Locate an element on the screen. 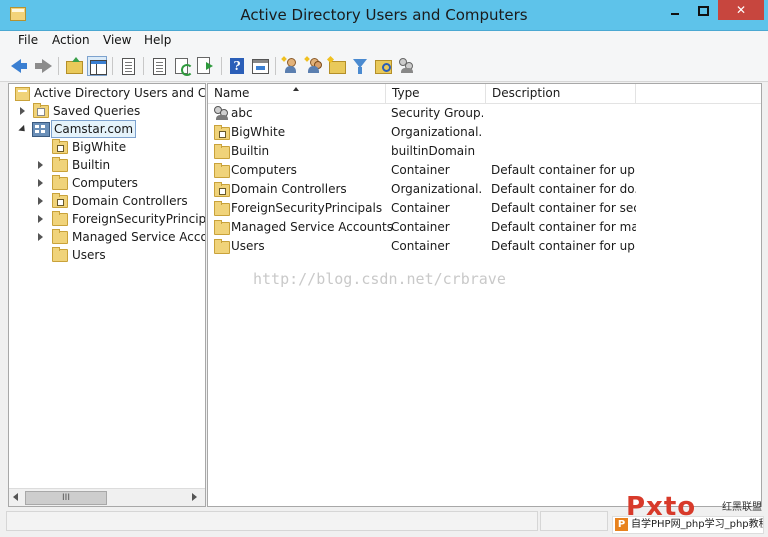 This screenshot has width=768, height=537. domain-icon is located at coordinates (41, 129).